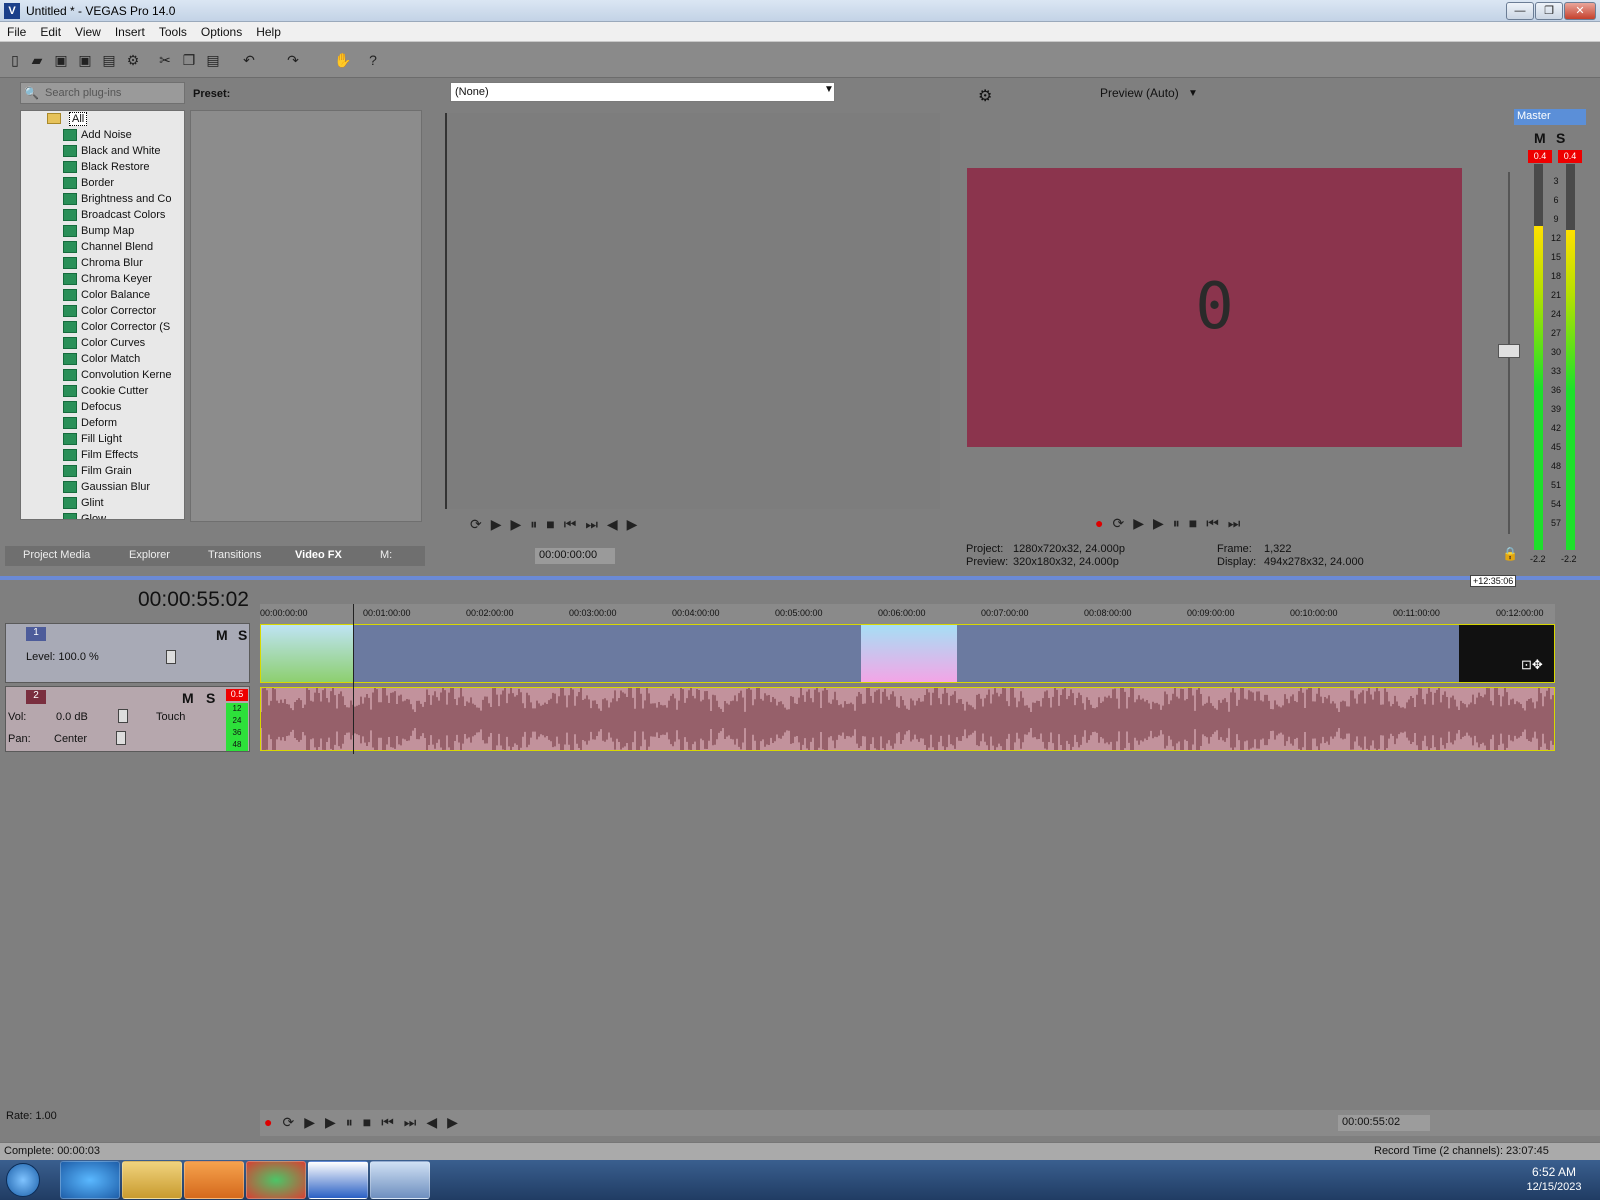 This screenshot has width=1600, height=1200. Describe the element at coordinates (907, 653) in the screenshot. I see `video-event: ⊡✥` at that location.